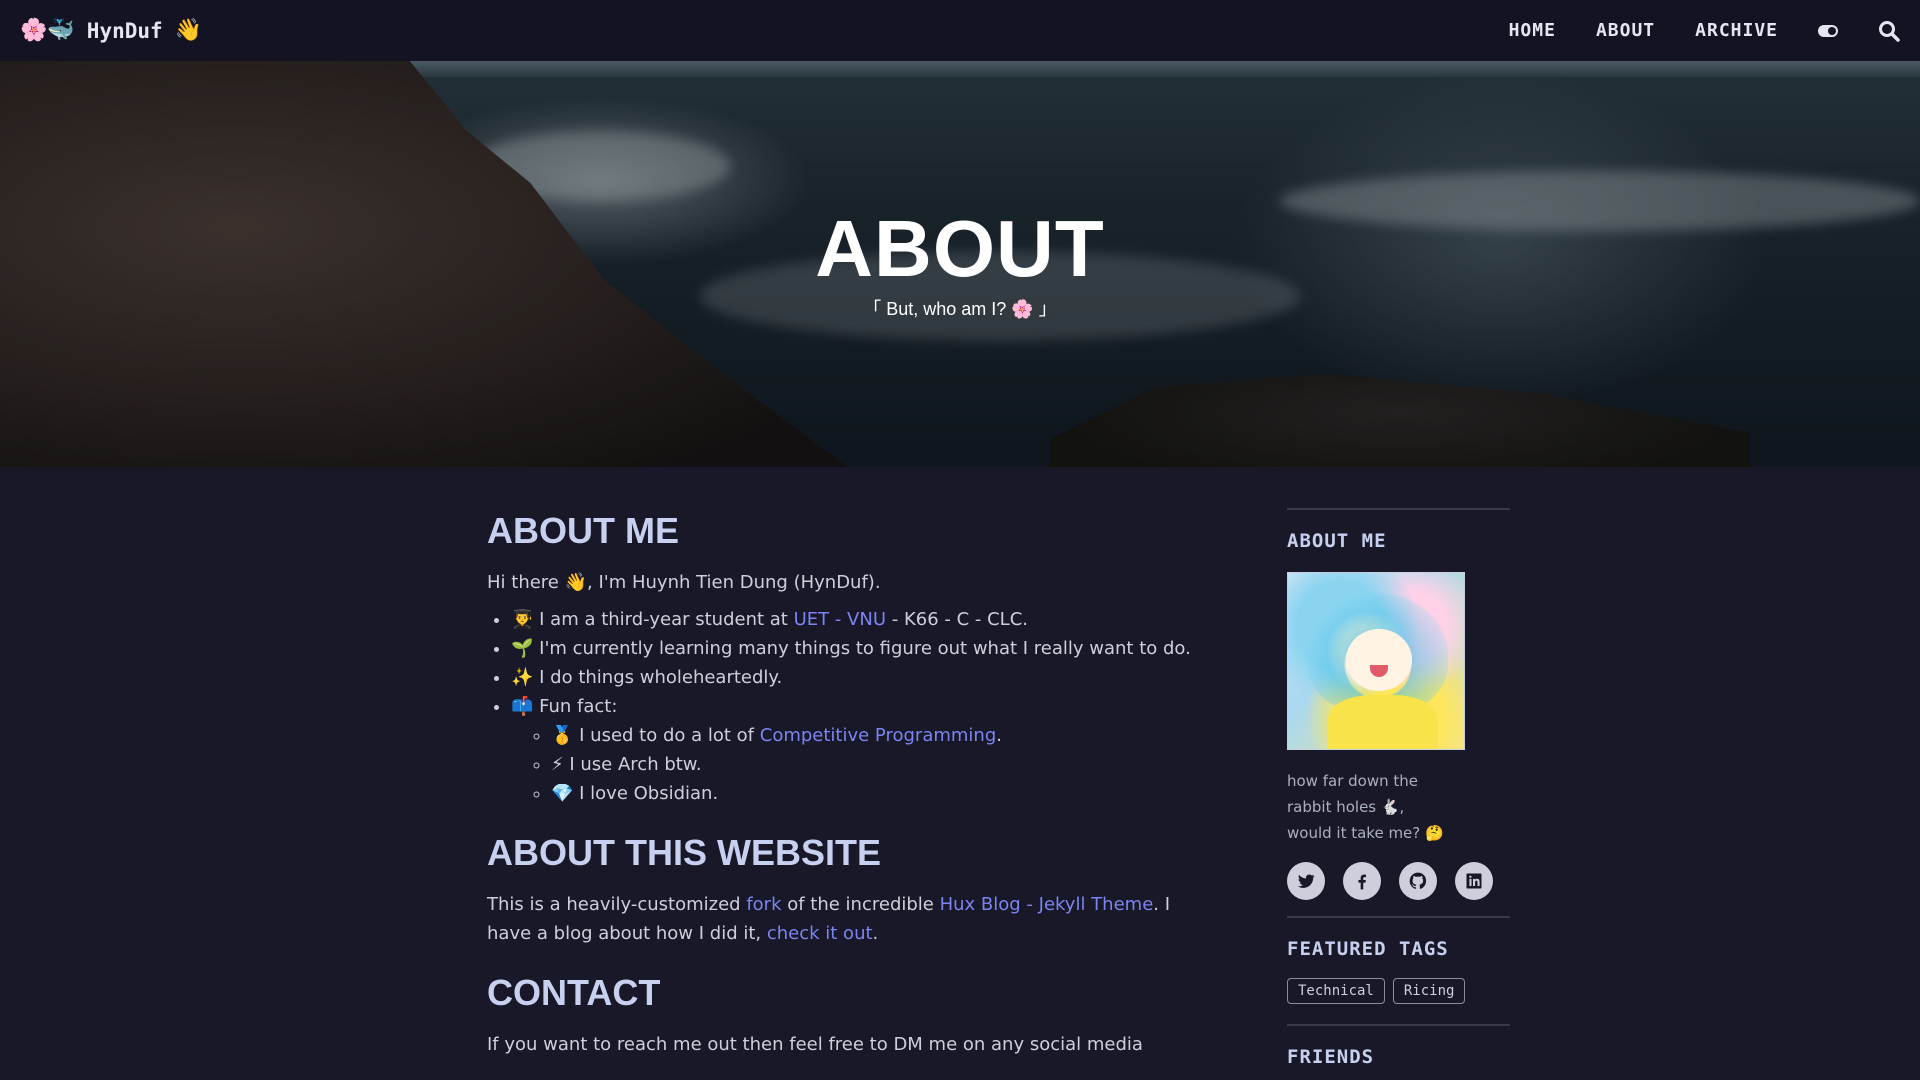 This screenshot has height=1080, width=1920. I want to click on desc-line: would it take me? 🤔, so click(1365, 833).